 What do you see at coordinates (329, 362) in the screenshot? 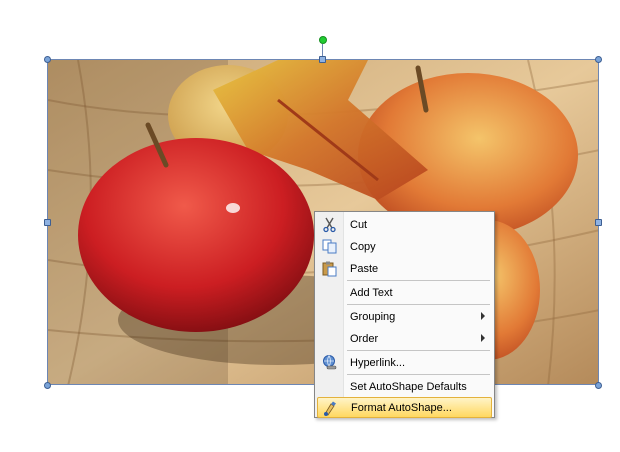
I see `hyperlink-icon` at bounding box center [329, 362].